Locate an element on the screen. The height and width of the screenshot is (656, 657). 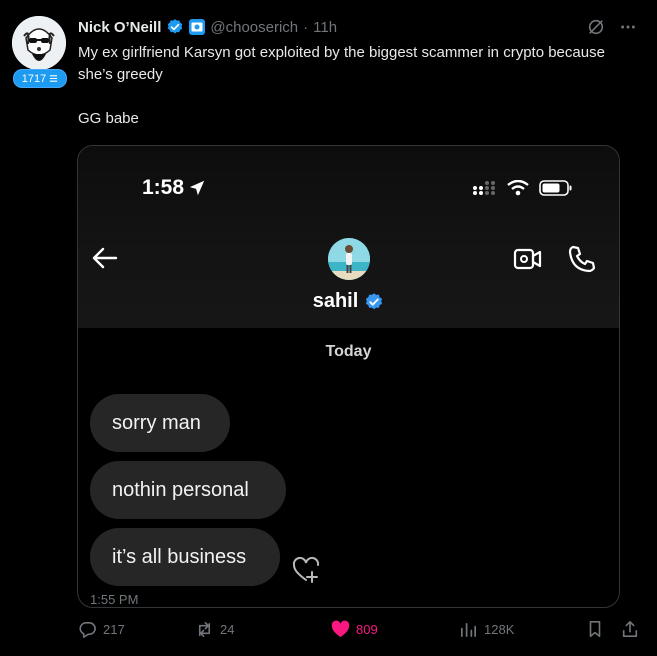
chat-day-label: Today is located at coordinates (348, 351).